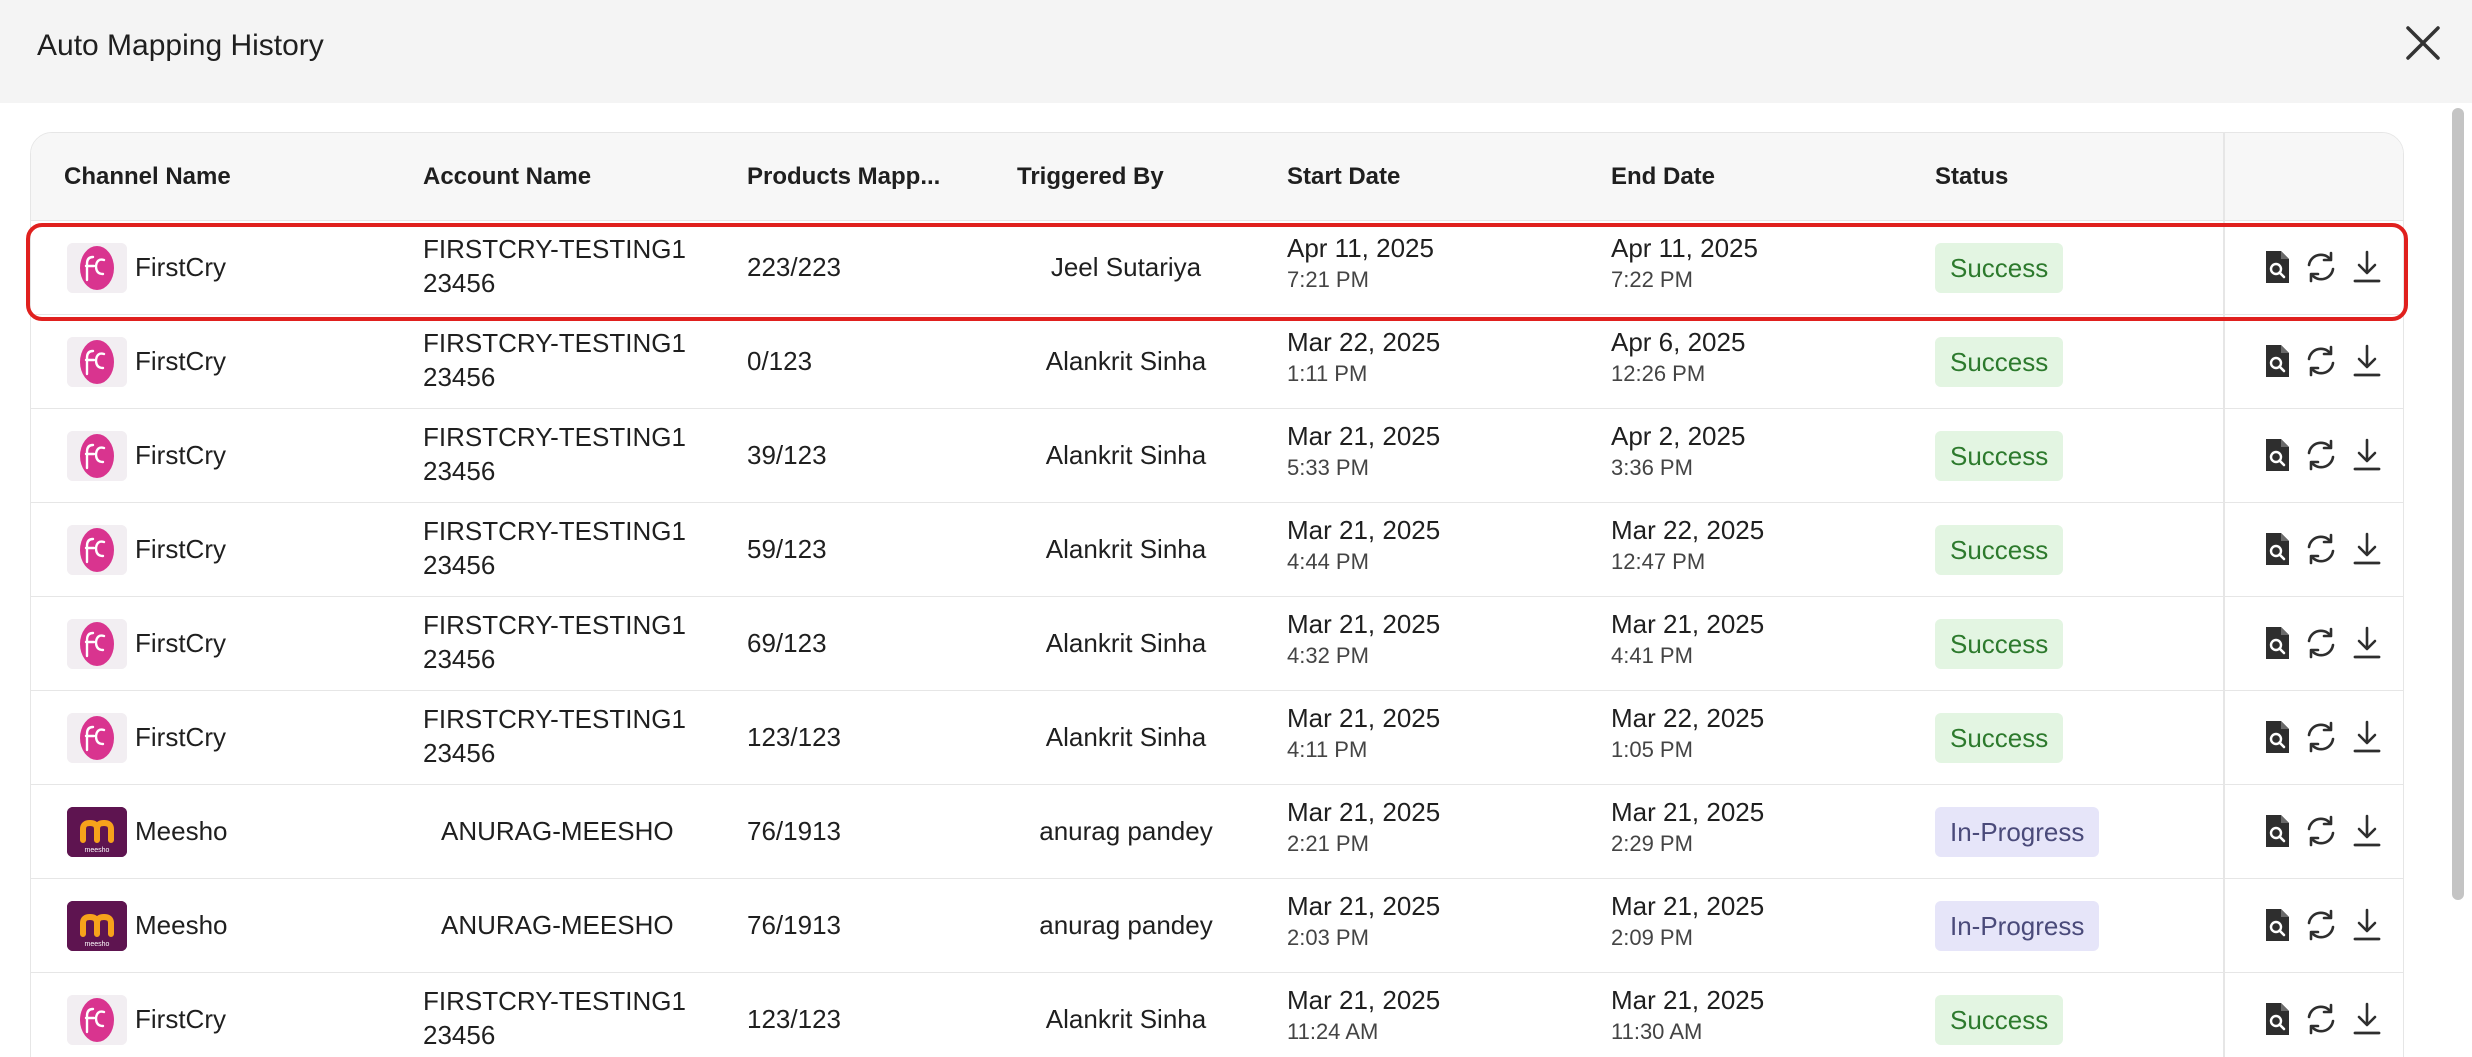 The image size is (2472, 1057). Describe the element at coordinates (2423, 43) in the screenshot. I see `close-button` at that location.